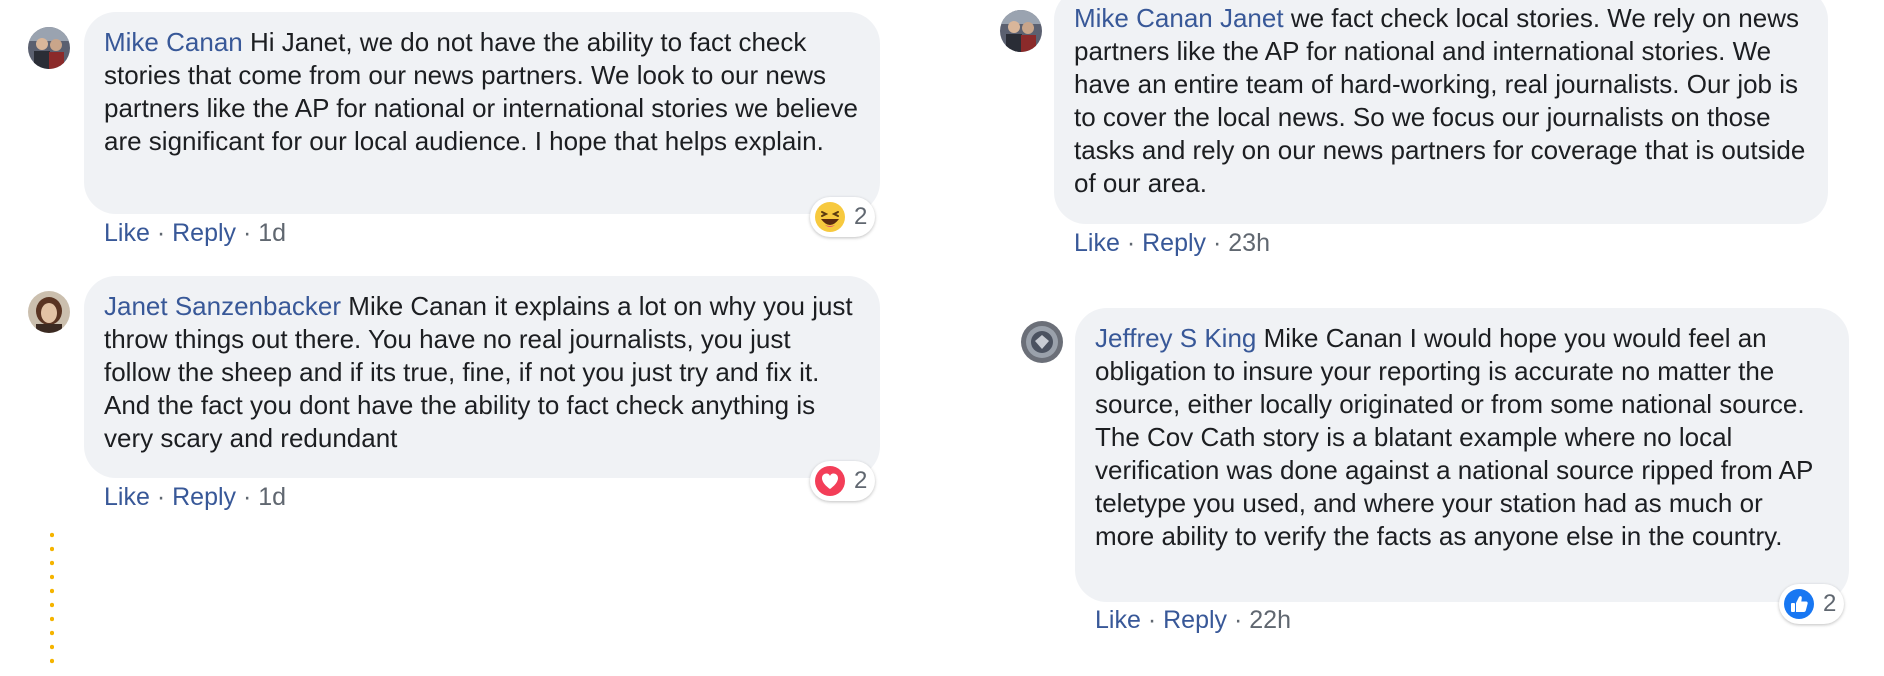 The height and width of the screenshot is (676, 1884). Describe the element at coordinates (830, 217) in the screenshot. I see `haha-emoji-icon` at that location.